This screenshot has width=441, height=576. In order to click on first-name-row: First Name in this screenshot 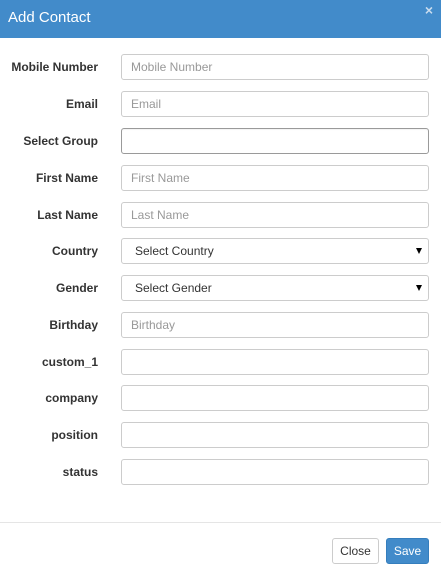, I will do `click(220, 178)`.